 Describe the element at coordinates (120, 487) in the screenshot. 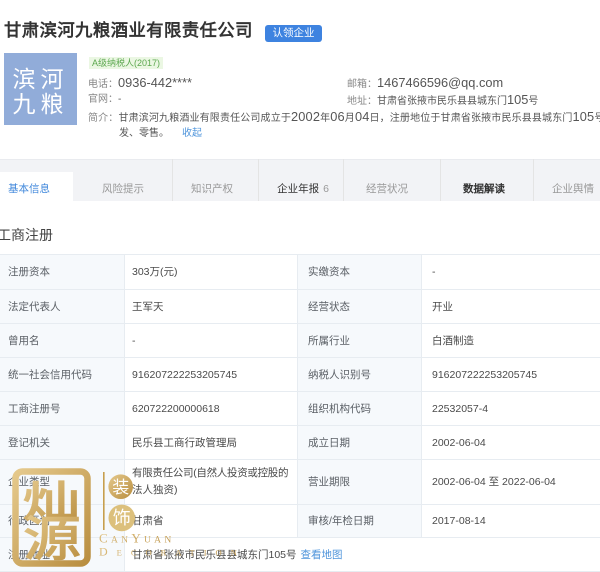

I see `svg-text: 装` at that location.